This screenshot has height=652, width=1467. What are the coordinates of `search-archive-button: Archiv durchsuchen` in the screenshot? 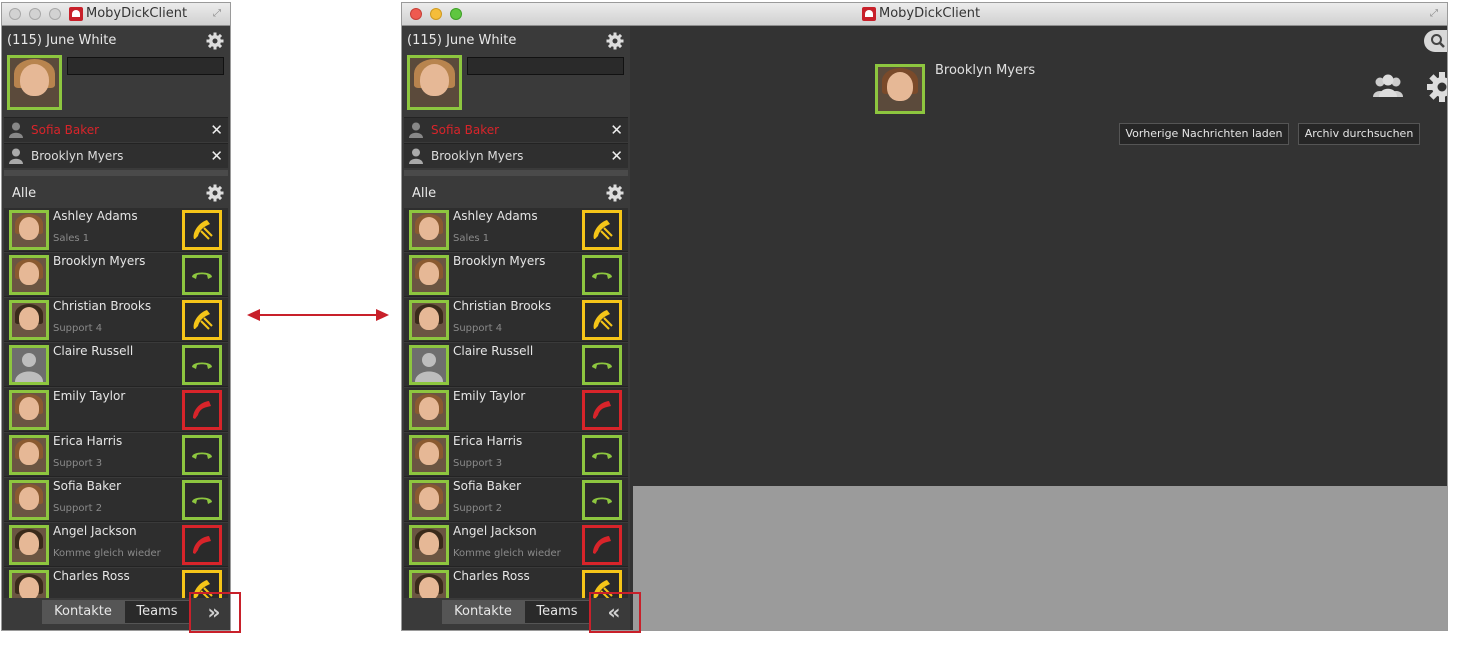 It's located at (1359, 134).